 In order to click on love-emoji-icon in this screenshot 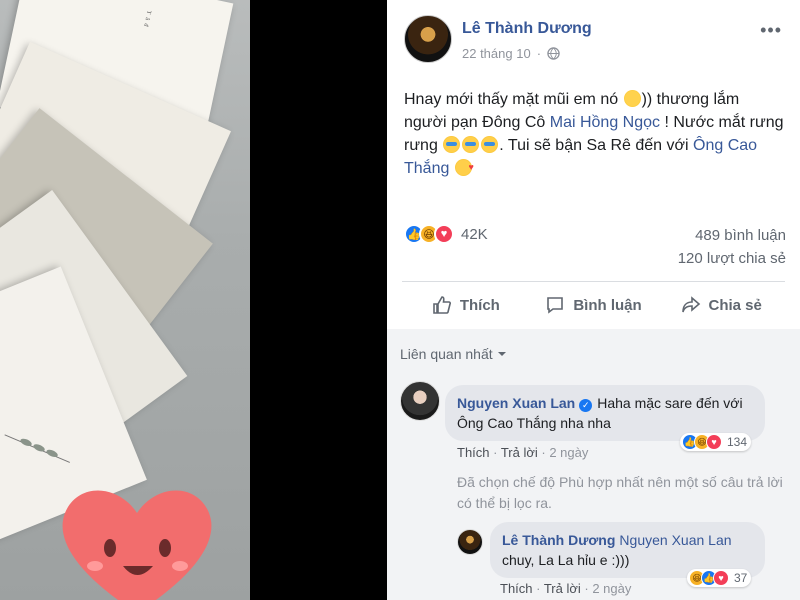, I will do `click(464, 167)`.